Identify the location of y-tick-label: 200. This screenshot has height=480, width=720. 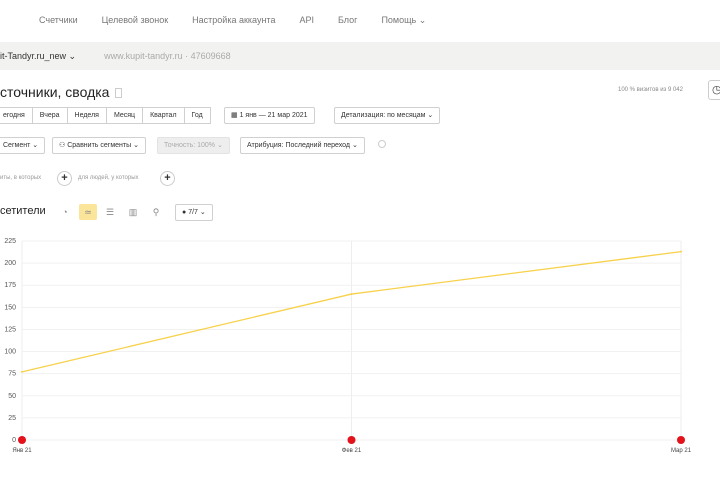
(10, 263).